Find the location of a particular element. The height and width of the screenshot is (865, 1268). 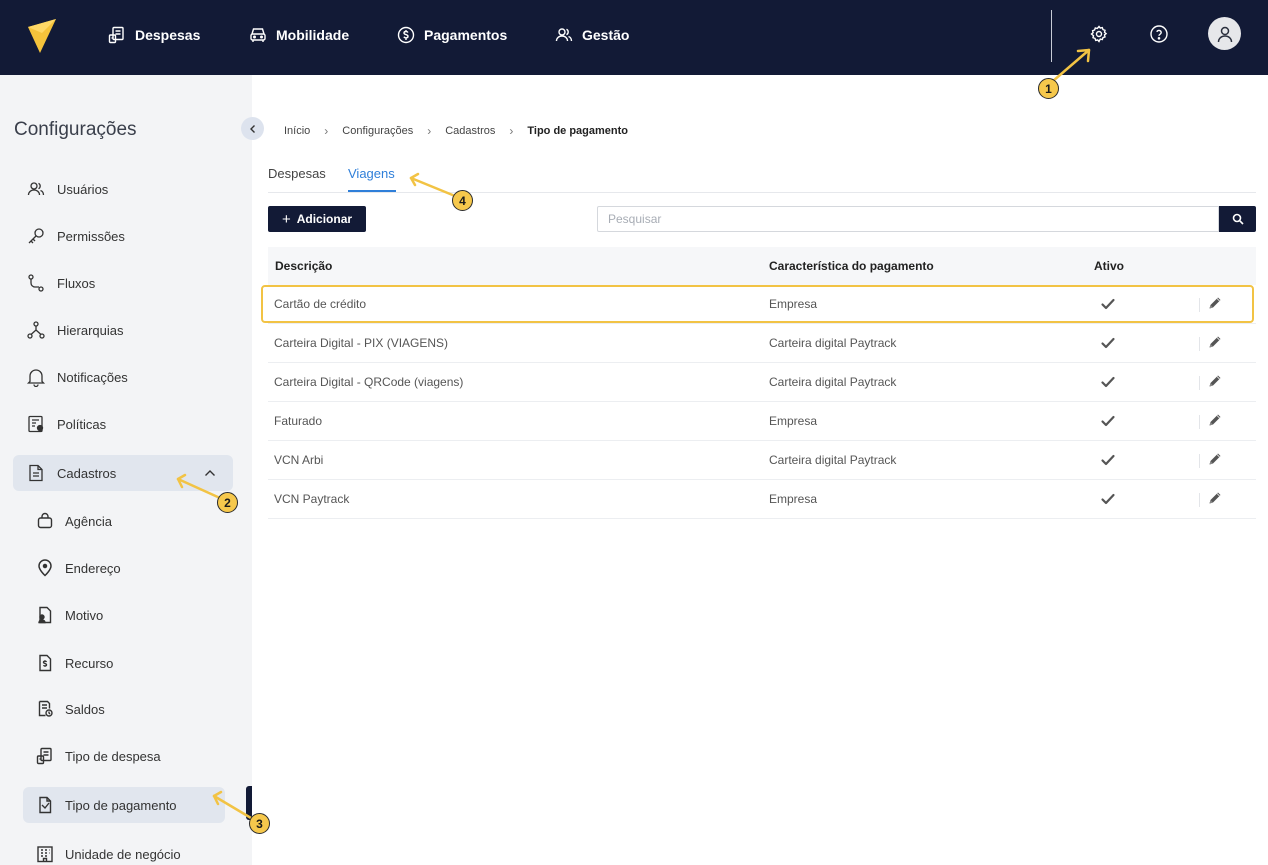

sidebar-subitem-label: Unidade de negócio is located at coordinates (123, 854).